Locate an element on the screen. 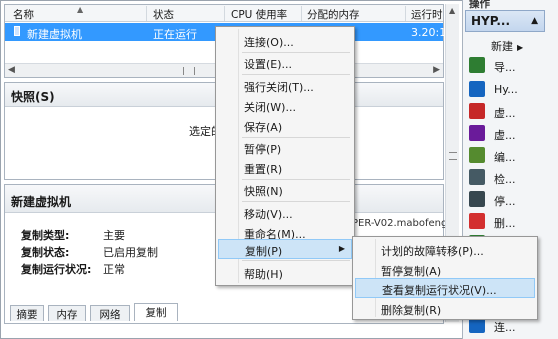 This screenshot has height=339, width=558. list-column-header: 名称 ▲ 状态 CPU 使用率 分配的内存 运行时 is located at coordinates (224, 13).